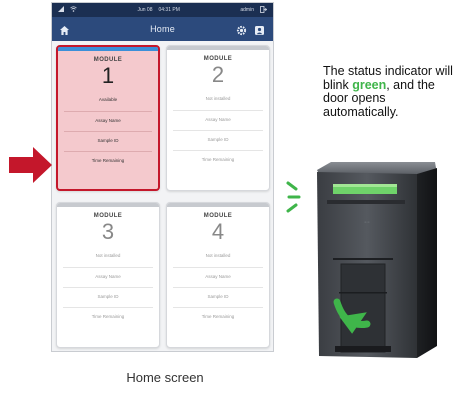 The height and width of the screenshot is (398, 456). I want to click on page-title: Home, so click(162, 29).